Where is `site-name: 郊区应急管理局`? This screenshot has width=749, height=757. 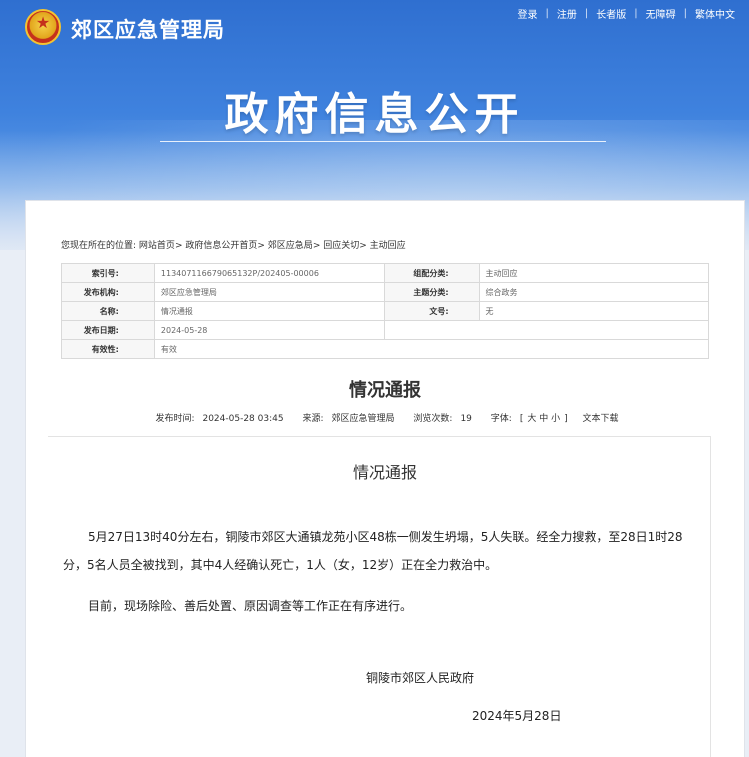
site-name: 郊区应急管理局 is located at coordinates (148, 29).